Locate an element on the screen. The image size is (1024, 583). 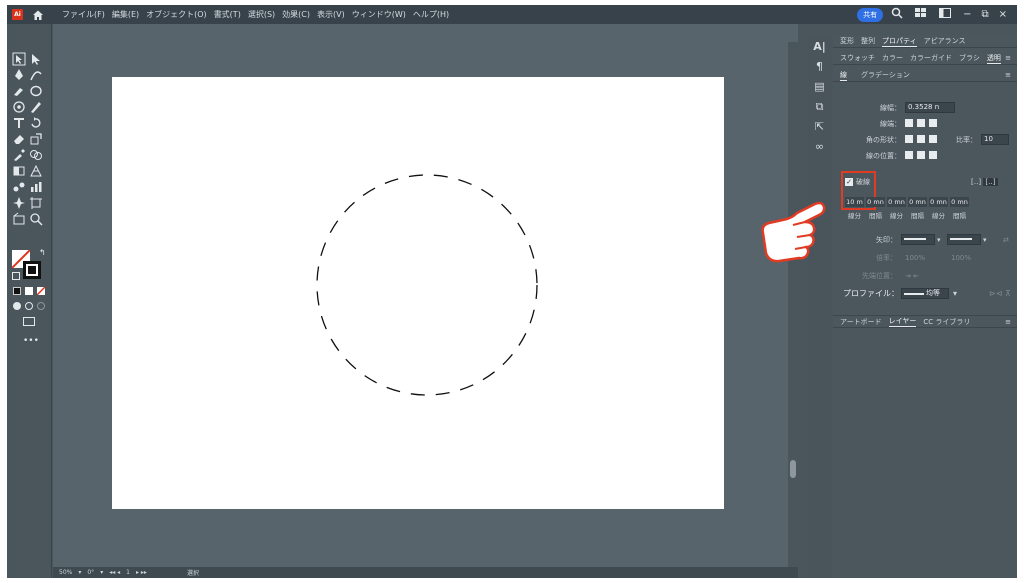
tab-align: 整列 is located at coordinates (868, 41).